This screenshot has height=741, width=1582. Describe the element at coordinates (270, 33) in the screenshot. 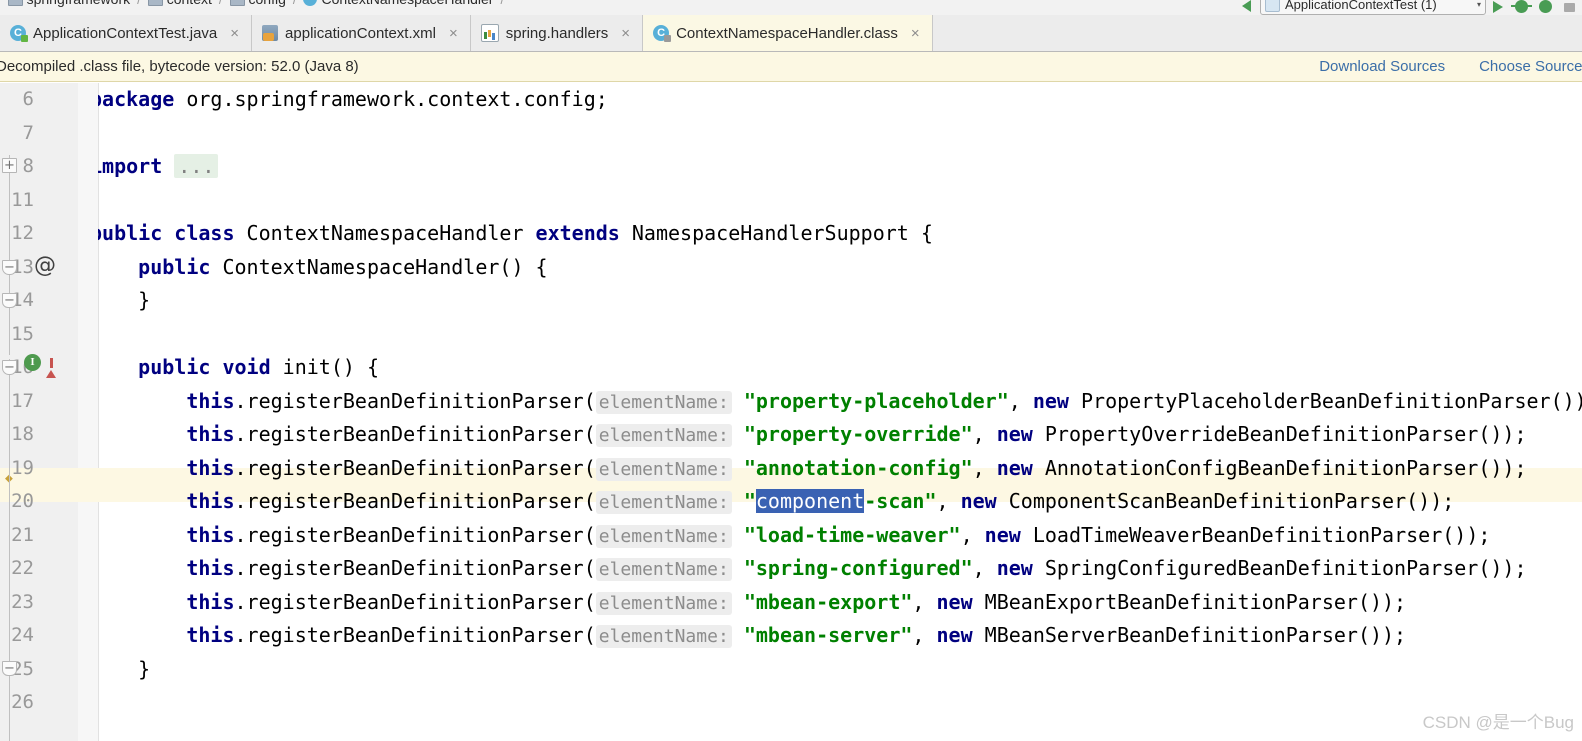

I see `spring-xml-icon` at that location.